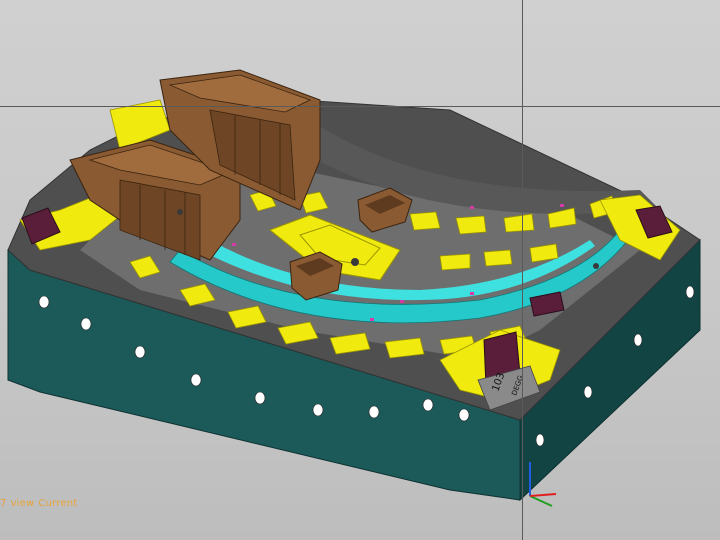  Describe the element at coordinates (541, 501) in the screenshot. I see `triad-y-axis` at that location.